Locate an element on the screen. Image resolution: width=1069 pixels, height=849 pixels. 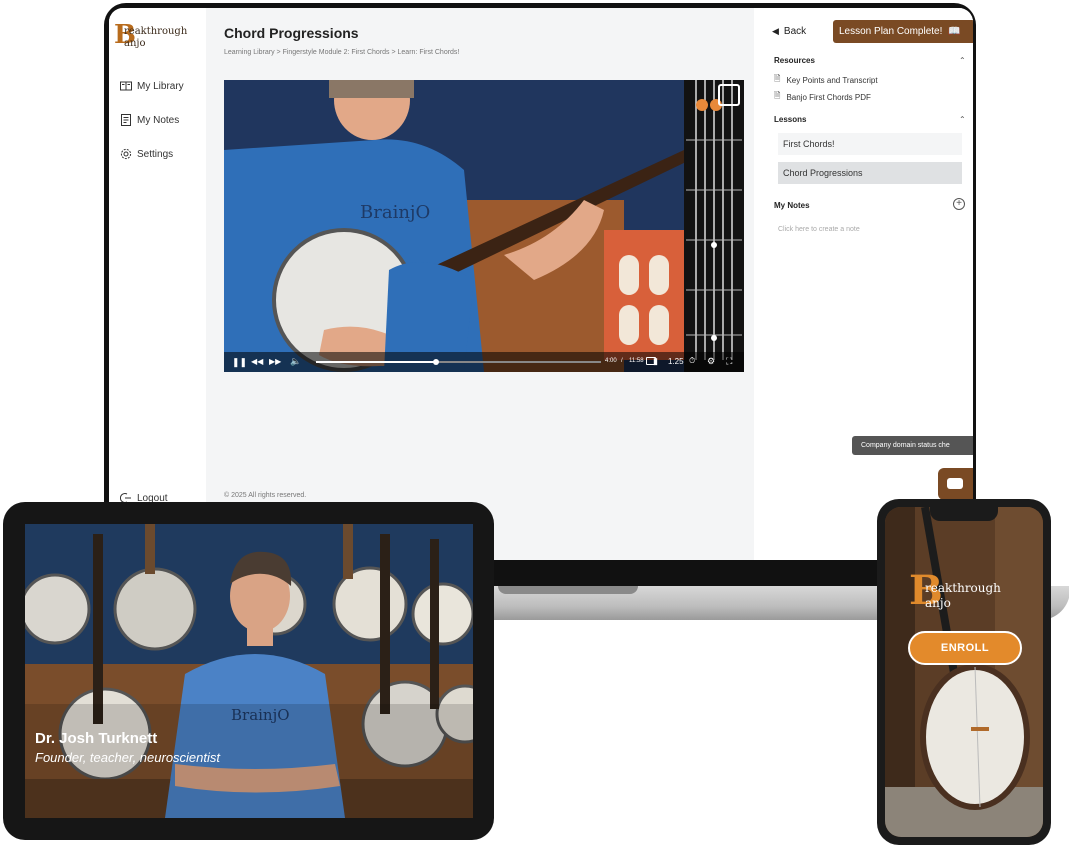
video-progress-fill is located at coordinates (376, 362).